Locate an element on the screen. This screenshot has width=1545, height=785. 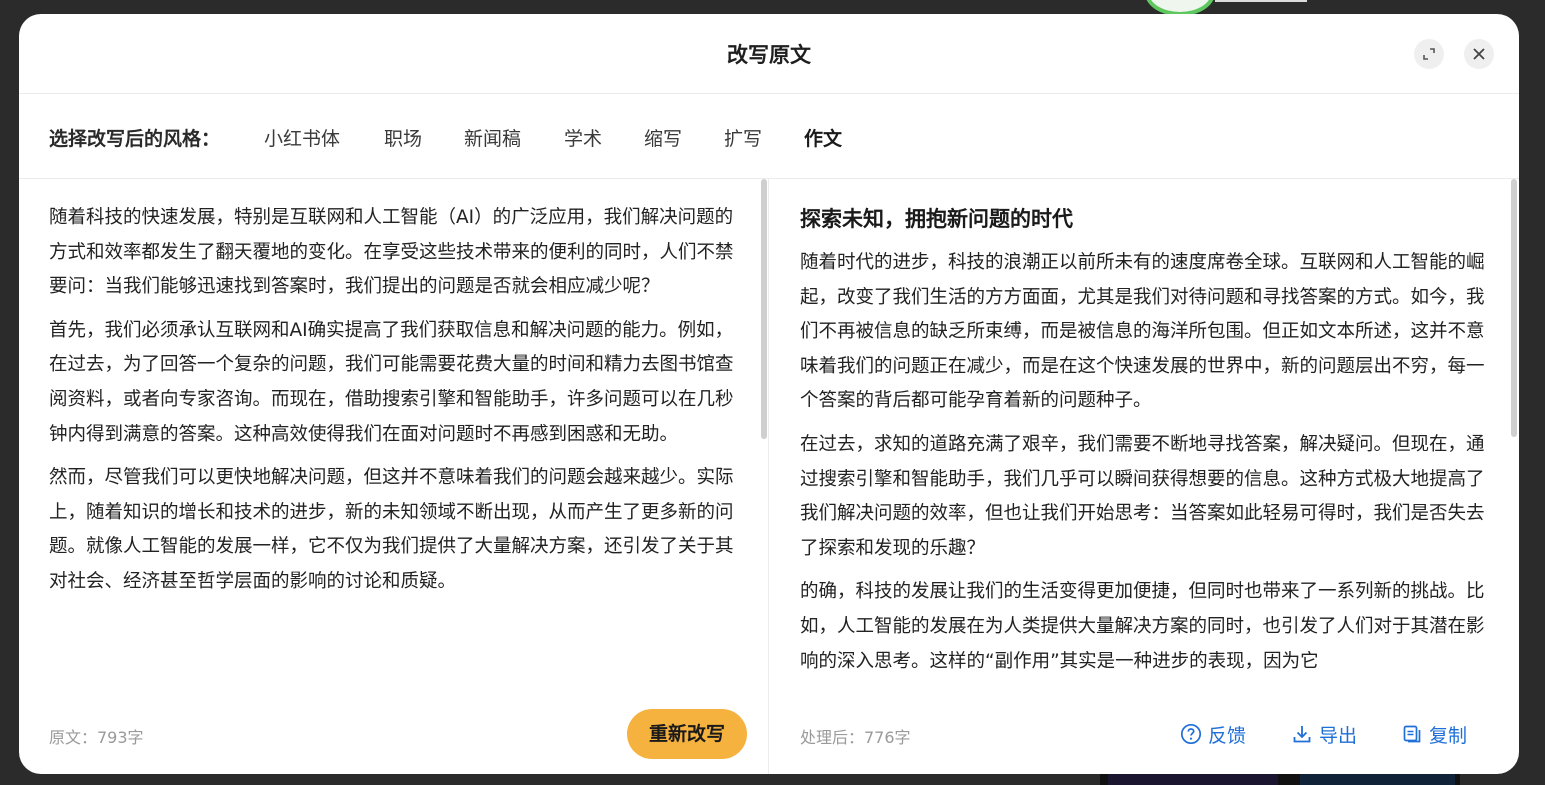
regenerate-button: 重新改写 is located at coordinates (687, 734).